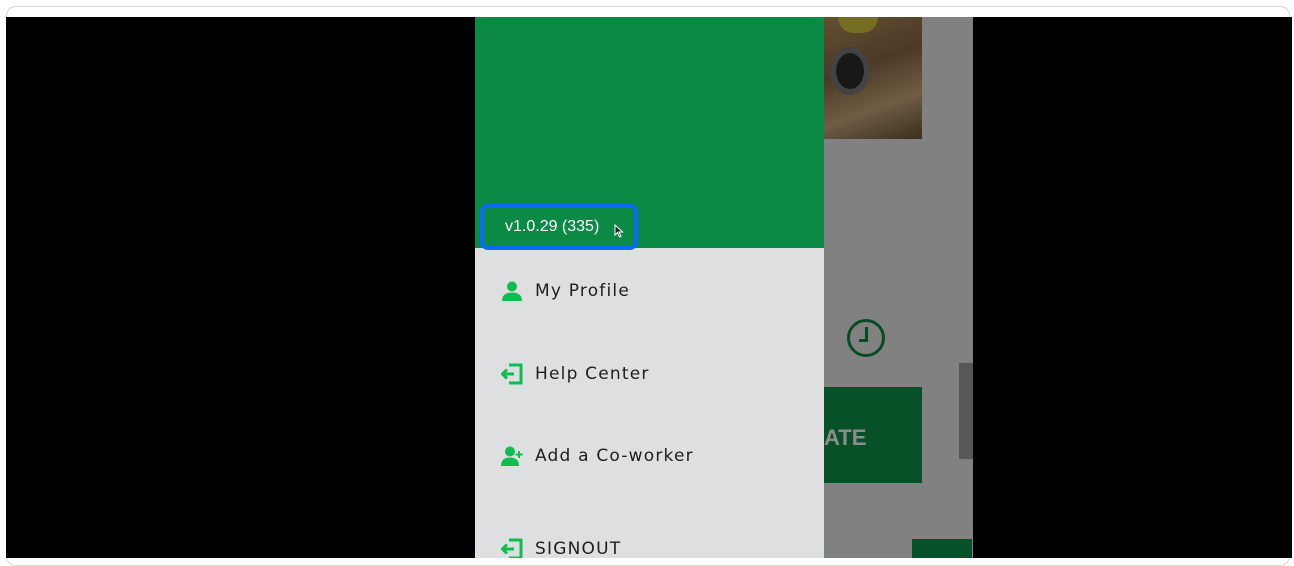 The image size is (1294, 566). I want to click on menu-item-signout: SIGNOUT, so click(561, 546).